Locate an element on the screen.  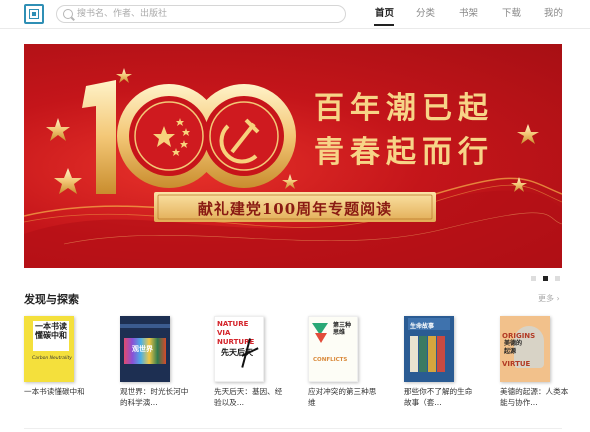
cover-title: 一本书读懂碳中和 is located at coordinates (51, 331).